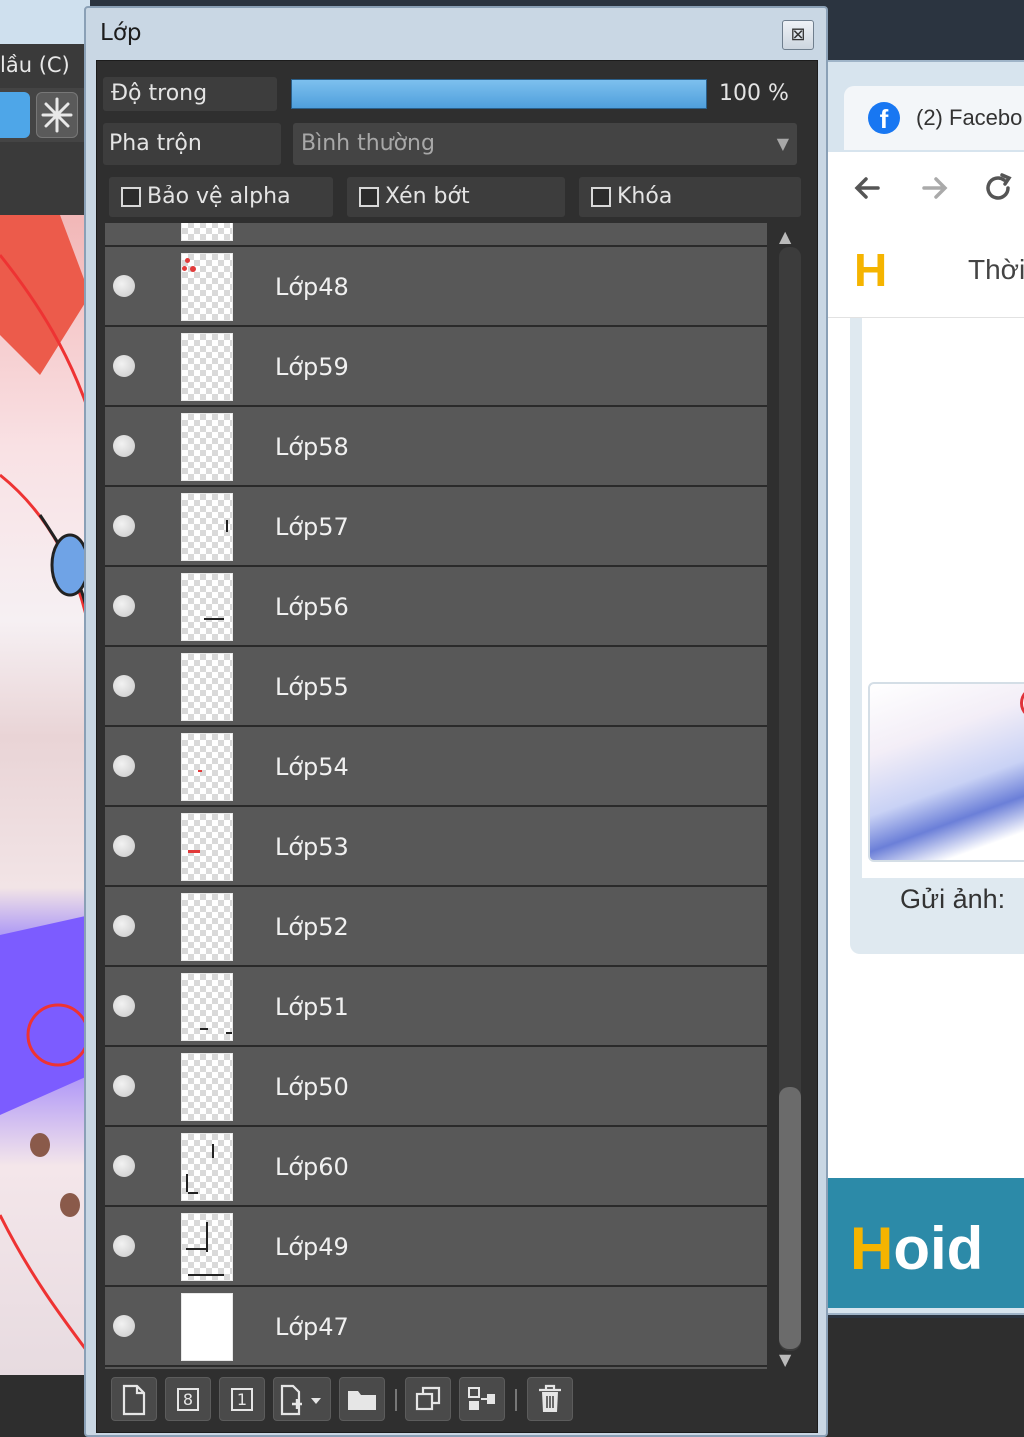  Describe the element at coordinates (645, 196) in the screenshot. I see `lock-label: Khóa` at that location.